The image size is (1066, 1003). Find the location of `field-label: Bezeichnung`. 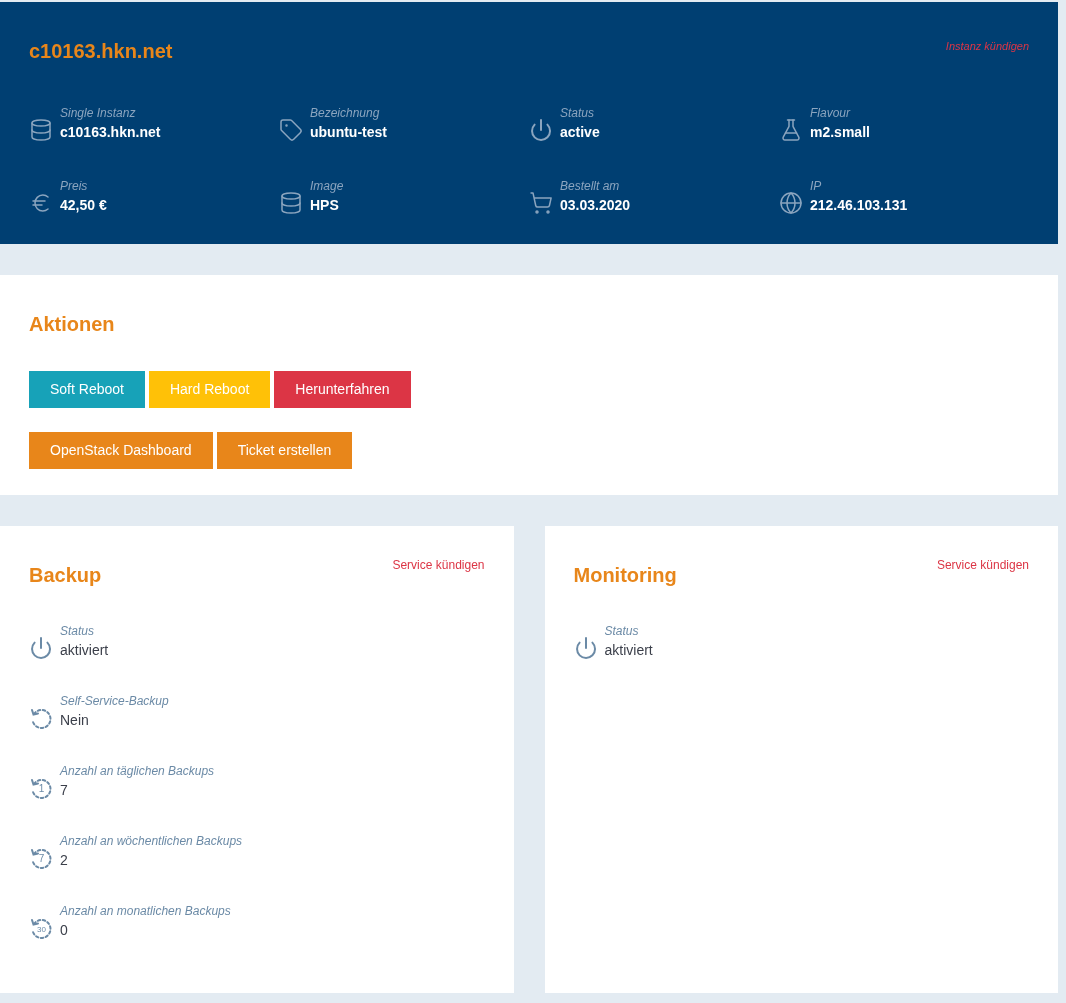

field-label: Bezeichnung is located at coordinates (345, 113).